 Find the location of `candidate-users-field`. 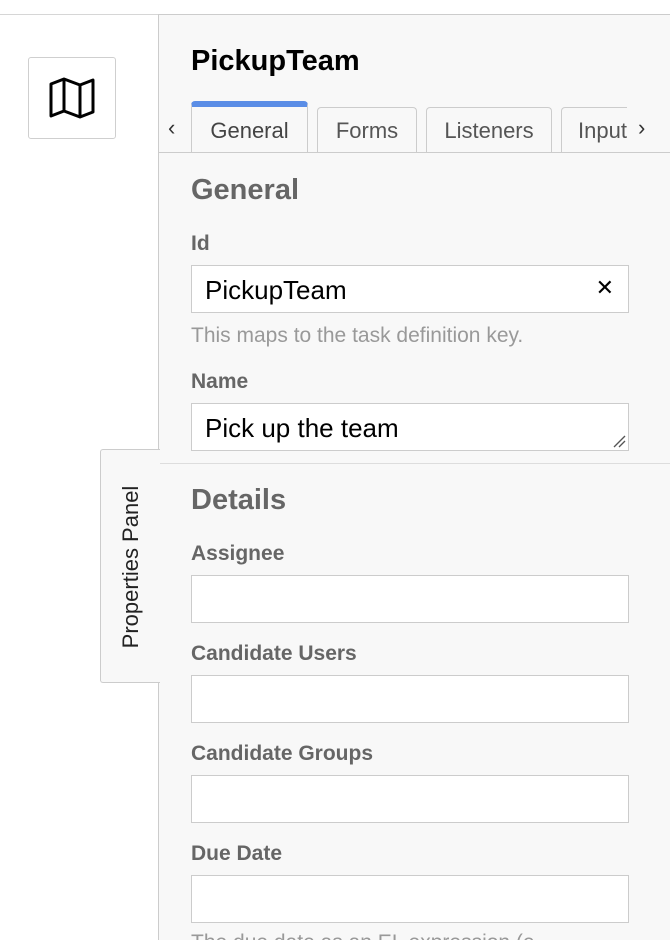

candidate-users-field is located at coordinates (410, 699).